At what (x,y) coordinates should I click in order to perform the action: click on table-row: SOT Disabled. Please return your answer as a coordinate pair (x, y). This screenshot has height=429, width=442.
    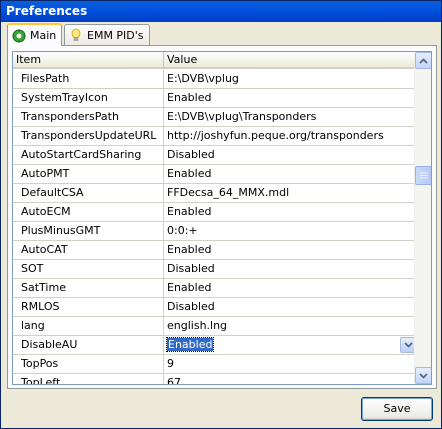
    Looking at the image, I should click on (215, 269).